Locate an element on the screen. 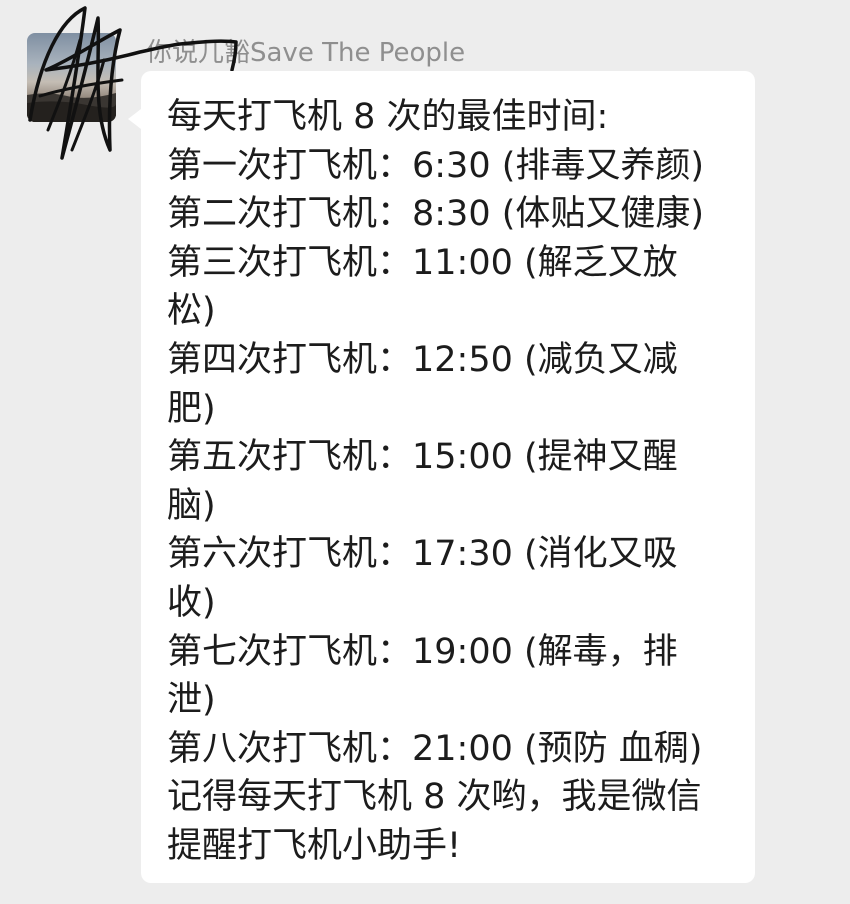 This screenshot has height=904, width=850. avatar-image is located at coordinates (71, 107).